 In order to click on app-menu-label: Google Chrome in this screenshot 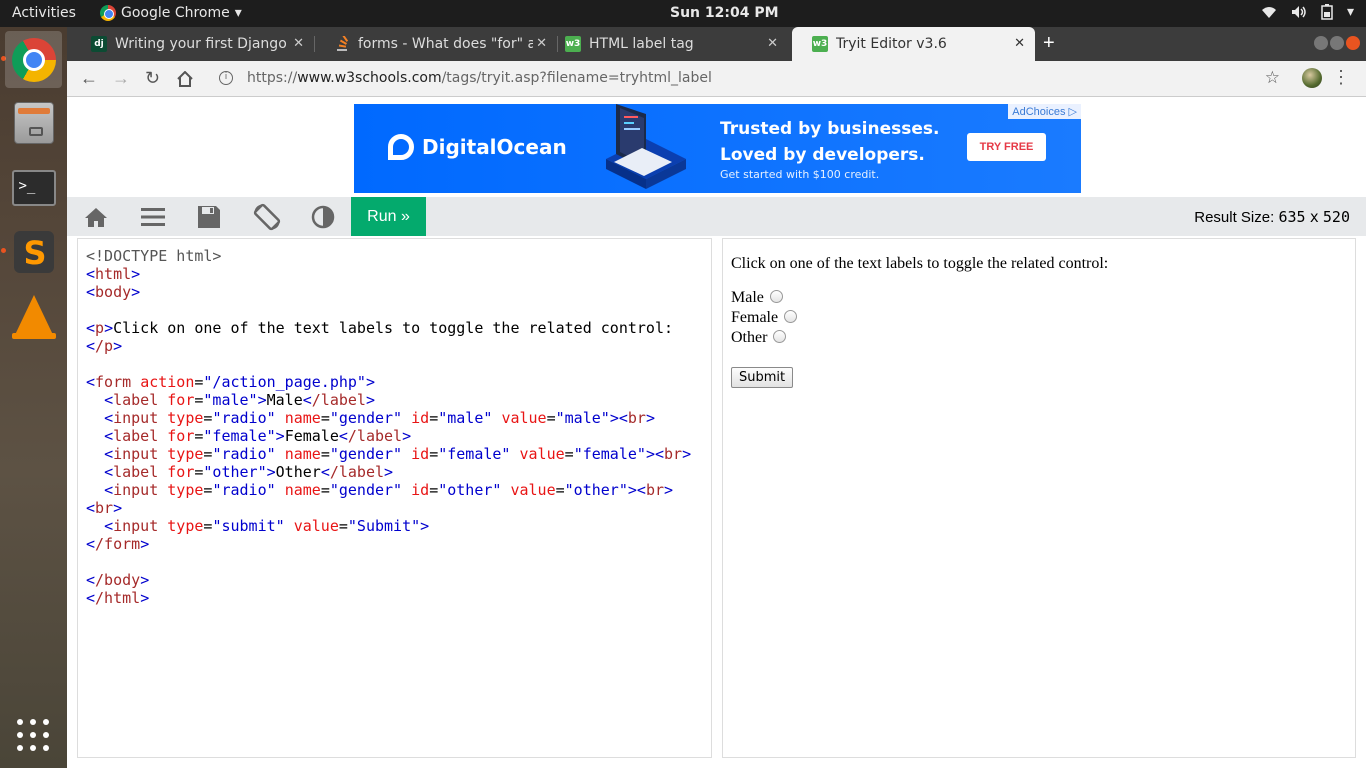, I will do `click(175, 13)`.